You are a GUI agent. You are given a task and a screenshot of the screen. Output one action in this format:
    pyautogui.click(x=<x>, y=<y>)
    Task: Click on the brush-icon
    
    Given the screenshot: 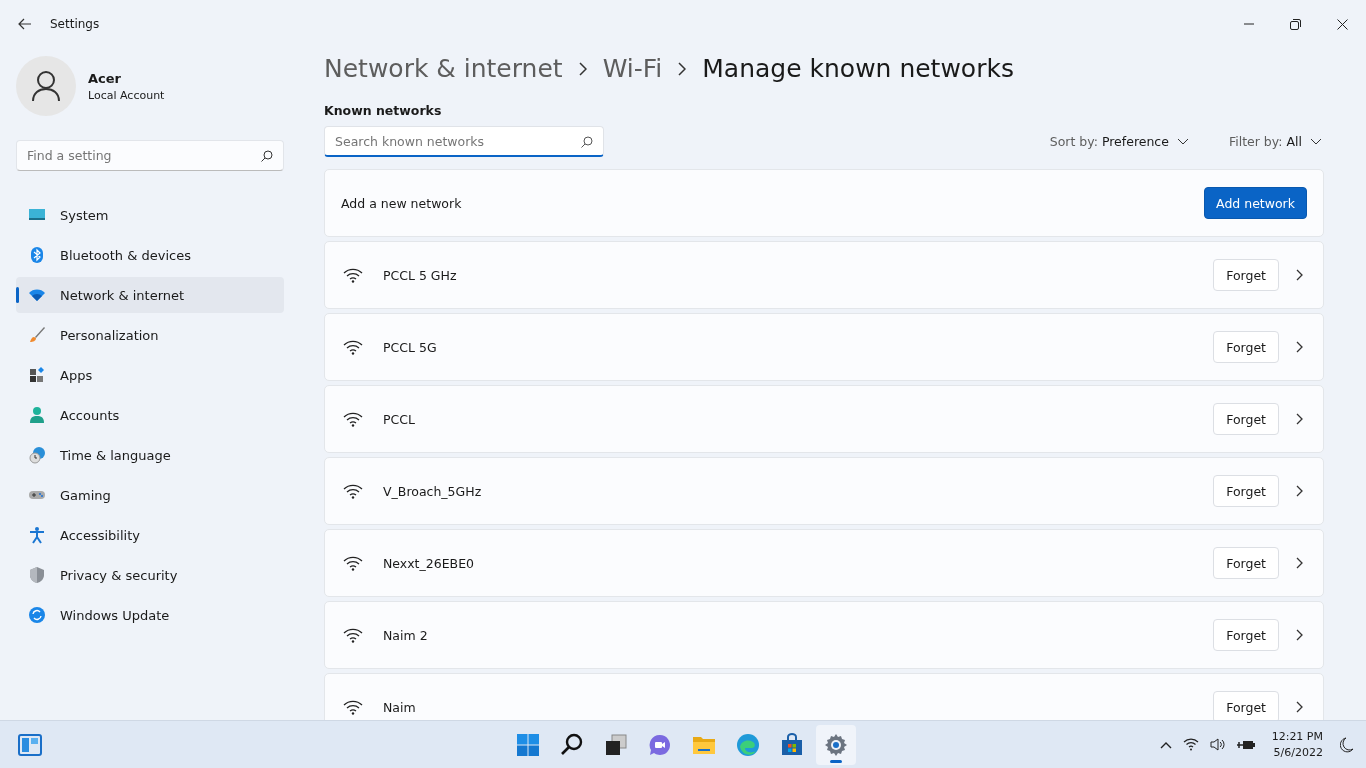 What is the action you would take?
    pyautogui.click(x=37, y=335)
    